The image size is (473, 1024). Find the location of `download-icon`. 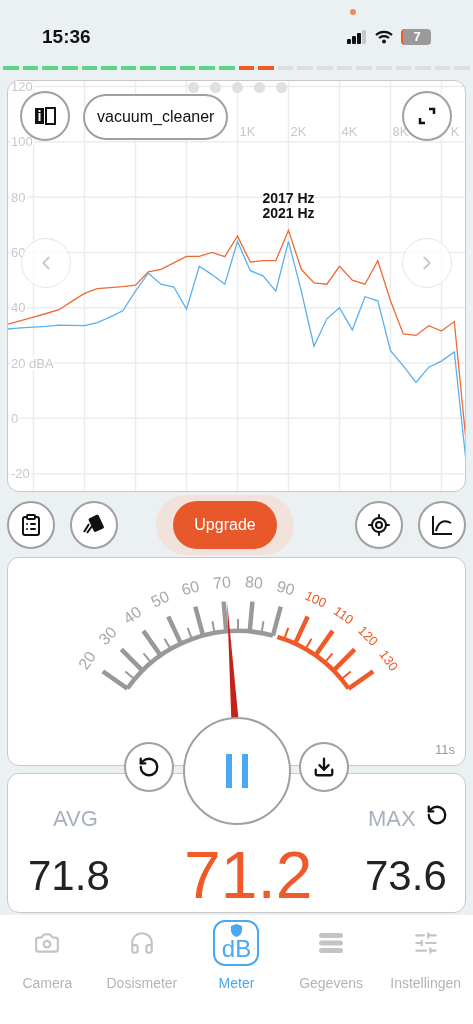

download-icon is located at coordinates (324, 767).